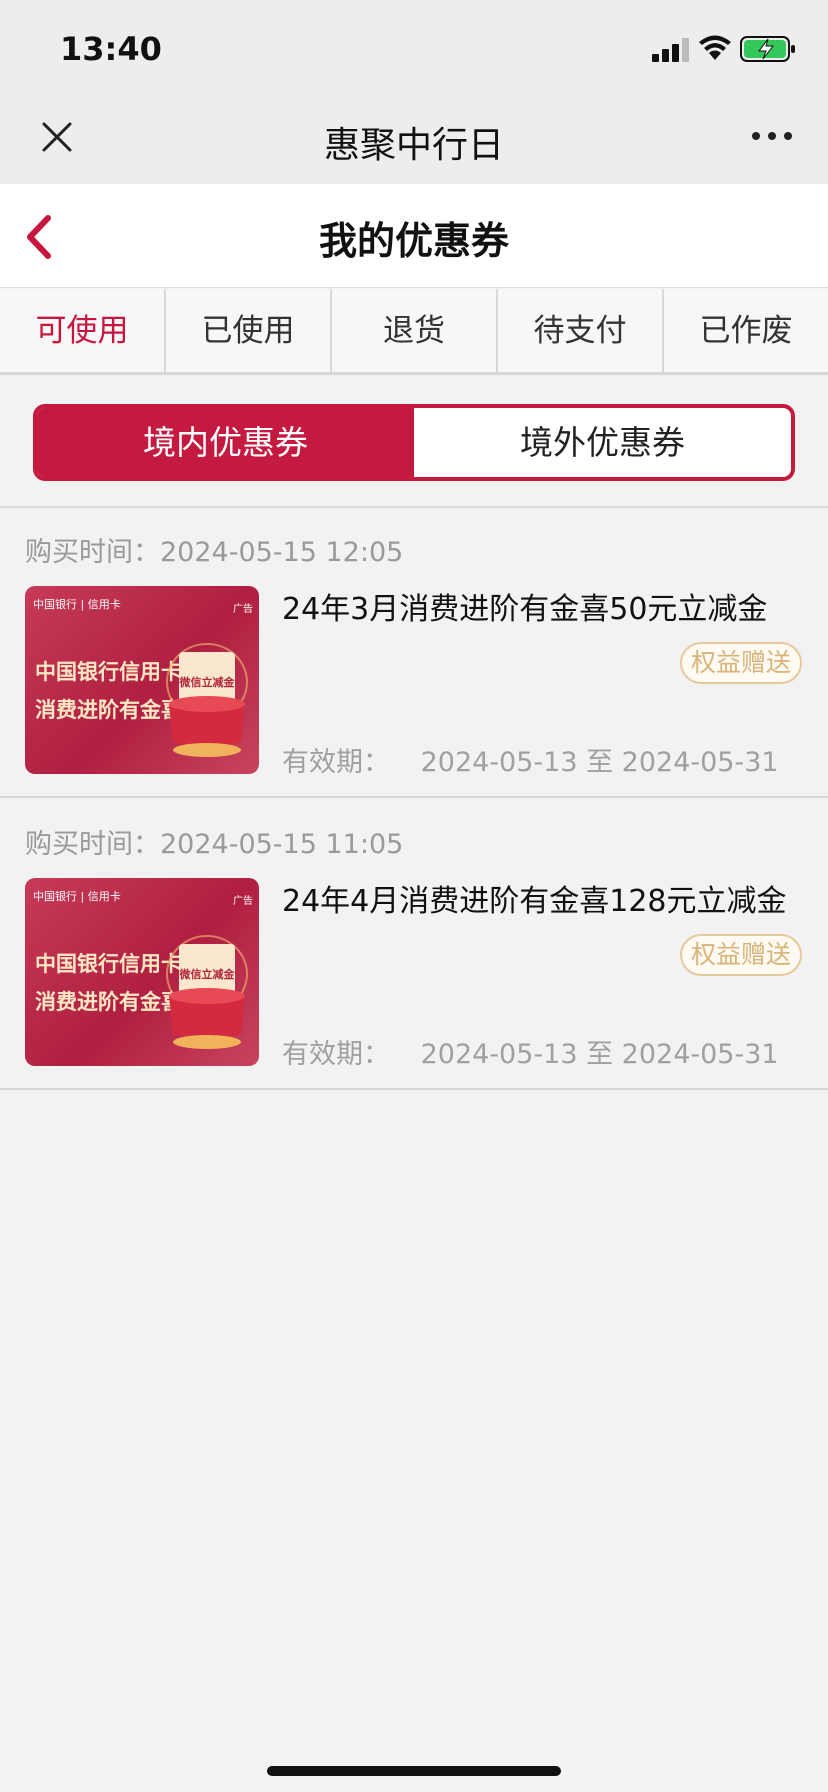 The width and height of the screenshot is (828, 1792). I want to click on tab-returned: 退货, so click(415, 330).